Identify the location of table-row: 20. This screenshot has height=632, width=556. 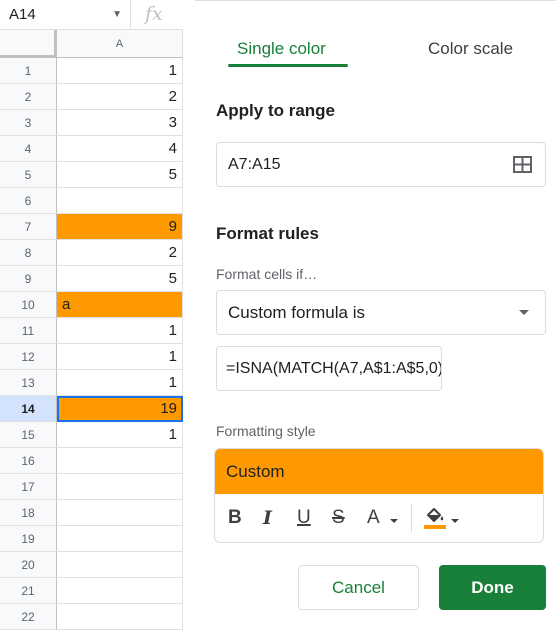
(91, 565).